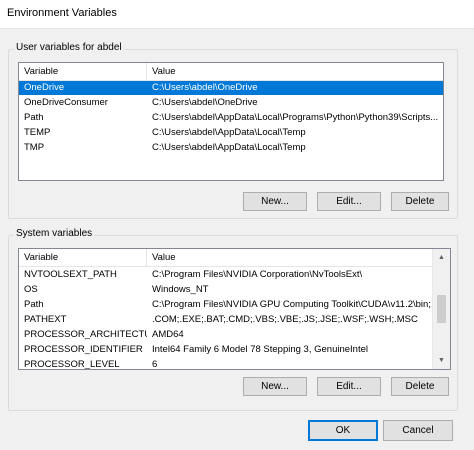 The width and height of the screenshot is (474, 450). I want to click on user-variable-row-temp: TEMP C:\Users\abdel\AppData\Local\Temp, so click(231, 133).